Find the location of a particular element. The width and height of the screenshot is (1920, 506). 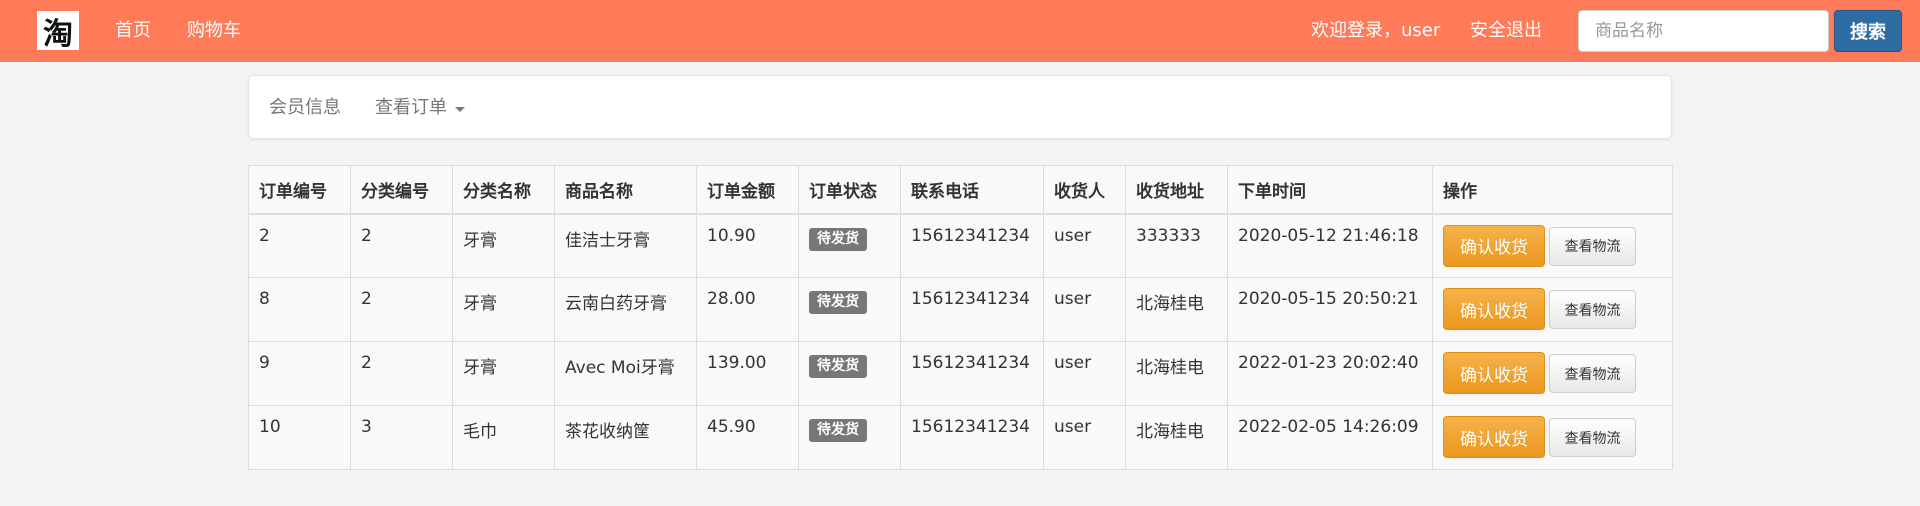

caret-down-icon is located at coordinates (460, 109).